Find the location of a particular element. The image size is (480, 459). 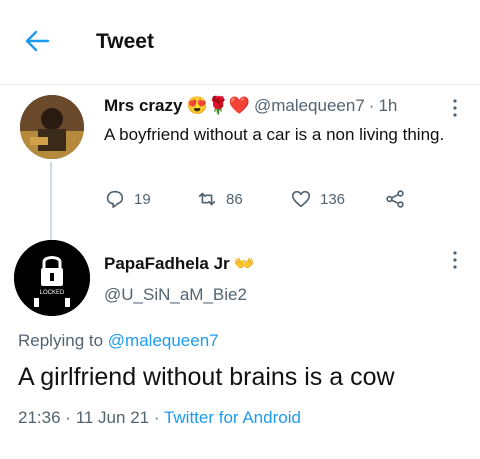

replying-to: Replying to @malequeen7 is located at coordinates (118, 341).